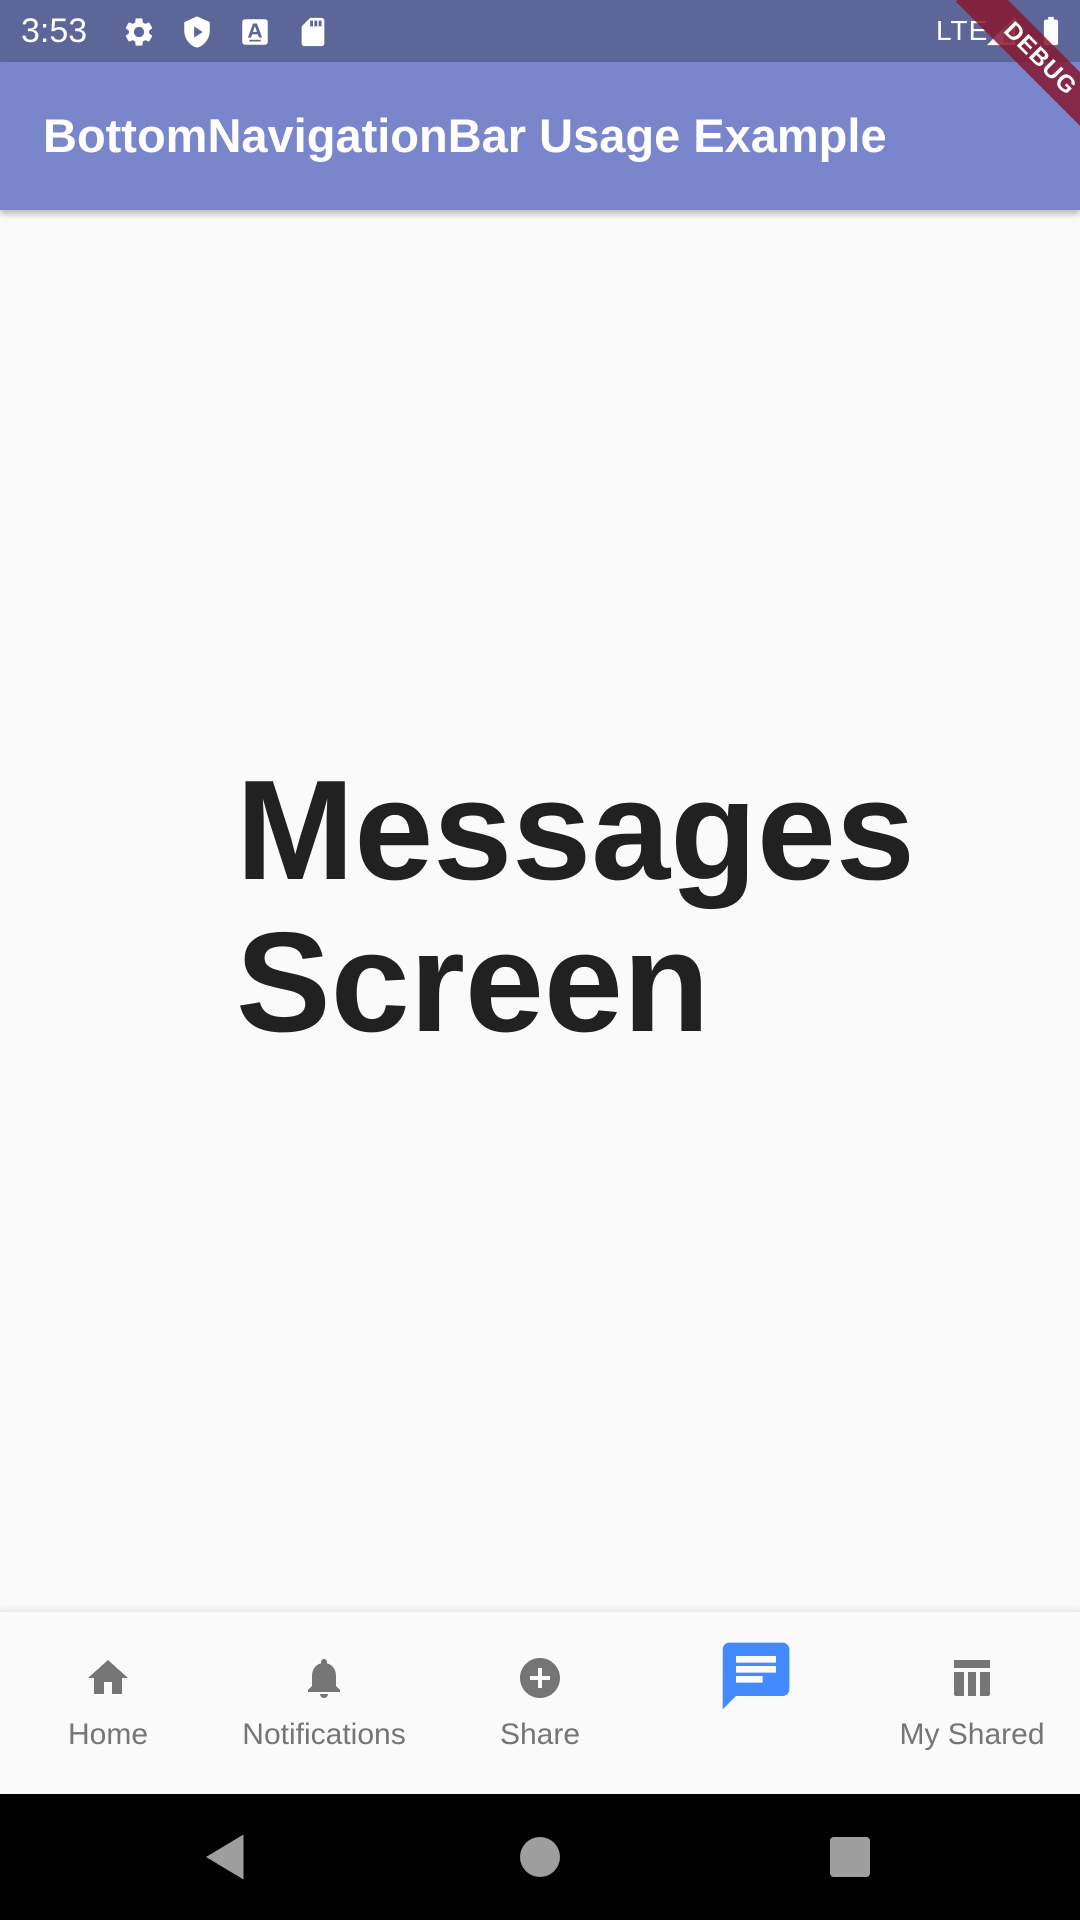 Image resolution: width=1080 pixels, height=1920 pixels. I want to click on nav-label-share: Share, so click(540, 1734).